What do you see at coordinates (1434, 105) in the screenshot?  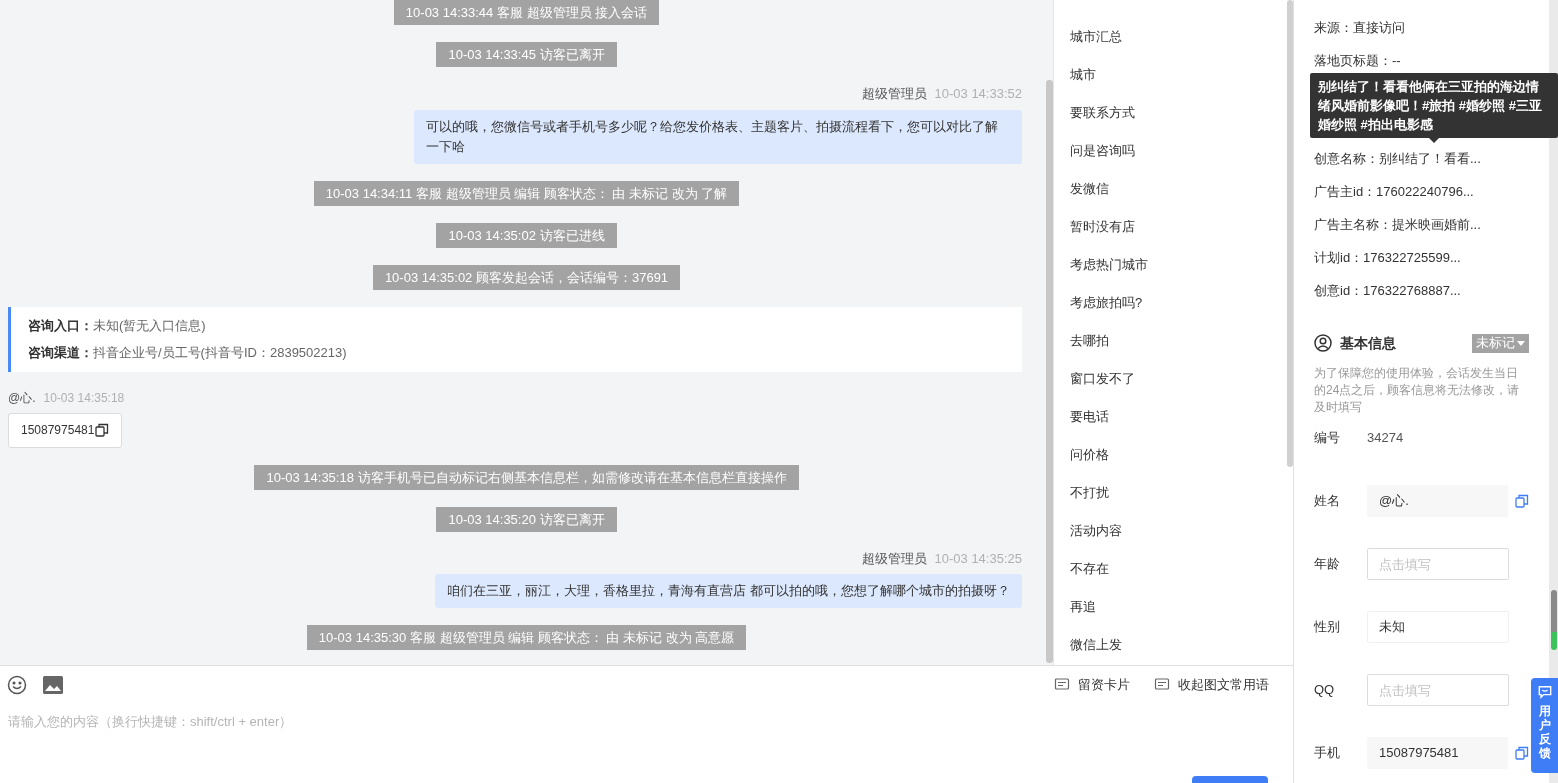 I see `tooltip: 别纠结了！看看他俩在三亚拍的海边情绪风婚前影像吧！#旅拍 #婚纱照 #三亚婚纱照 #拍出电影感` at bounding box center [1434, 105].